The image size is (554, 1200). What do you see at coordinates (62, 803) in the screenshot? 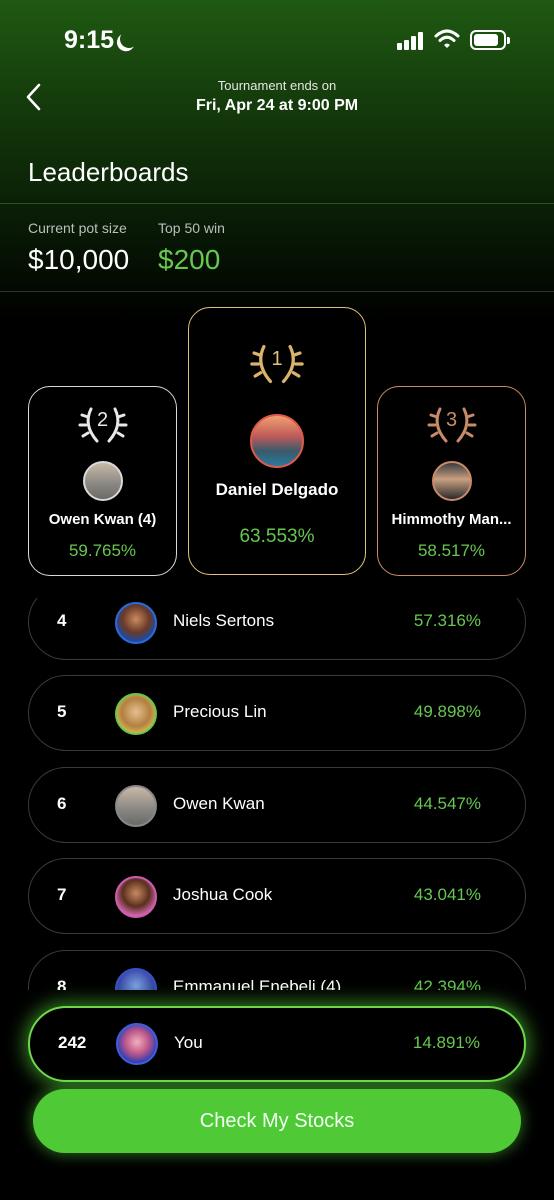
I see `row-rank: 6` at bounding box center [62, 803].